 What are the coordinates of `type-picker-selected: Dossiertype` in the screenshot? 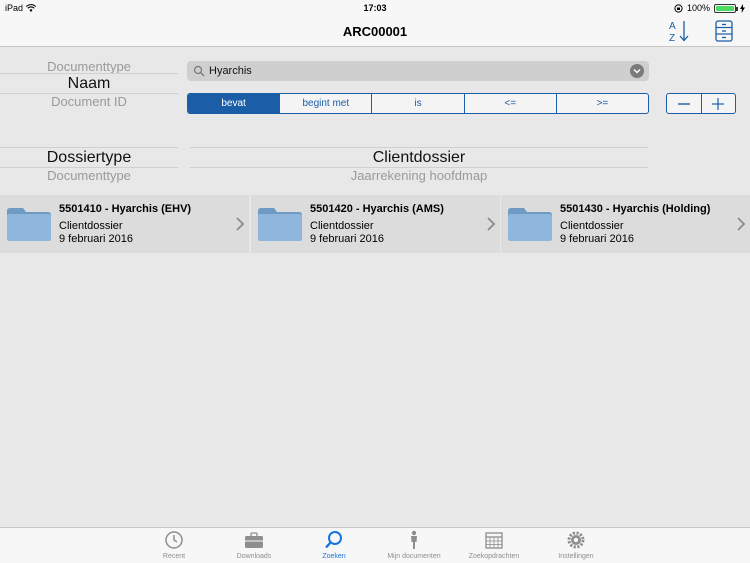 It's located at (89, 158).